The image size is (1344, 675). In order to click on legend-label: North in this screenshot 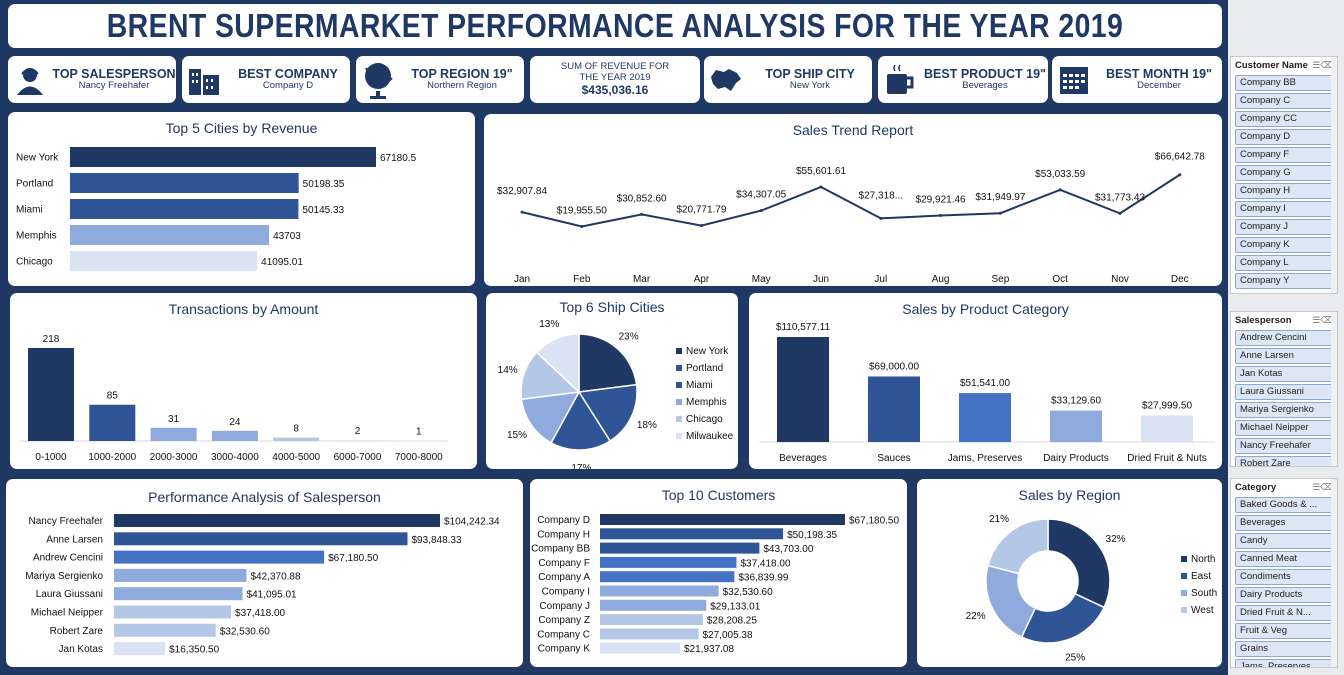, I will do `click(1203, 559)`.